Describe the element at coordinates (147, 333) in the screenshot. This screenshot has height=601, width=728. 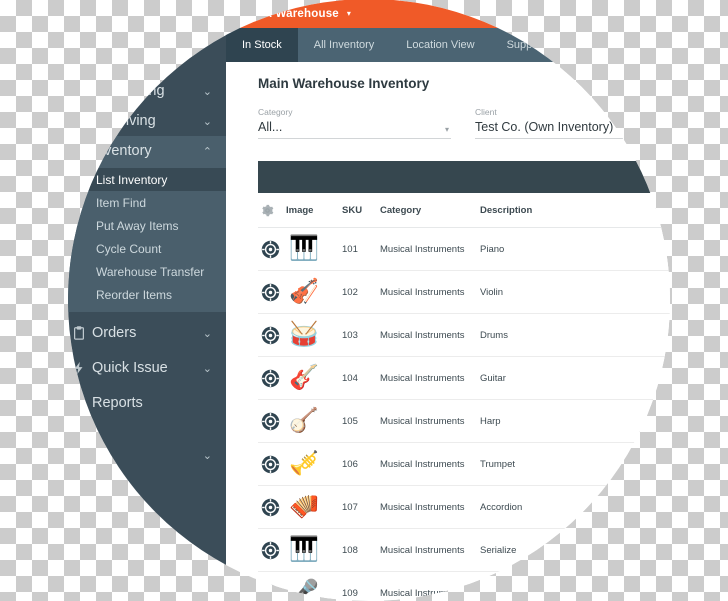
I see `sidebar-item-orders: Orders ⌄` at that location.